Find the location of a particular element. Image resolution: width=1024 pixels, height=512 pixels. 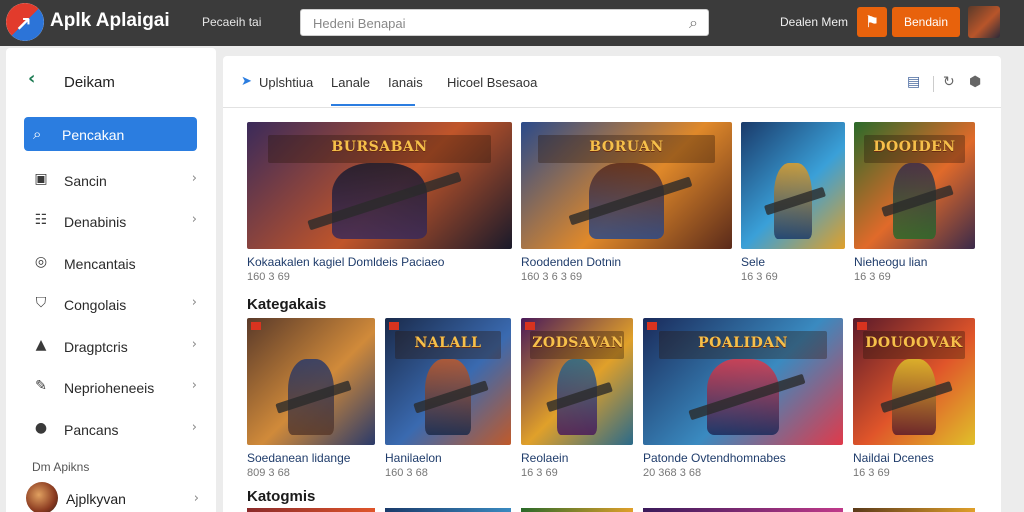

sidebar-item: ✎ Neprioheneeis › is located at coordinates (110, 387).